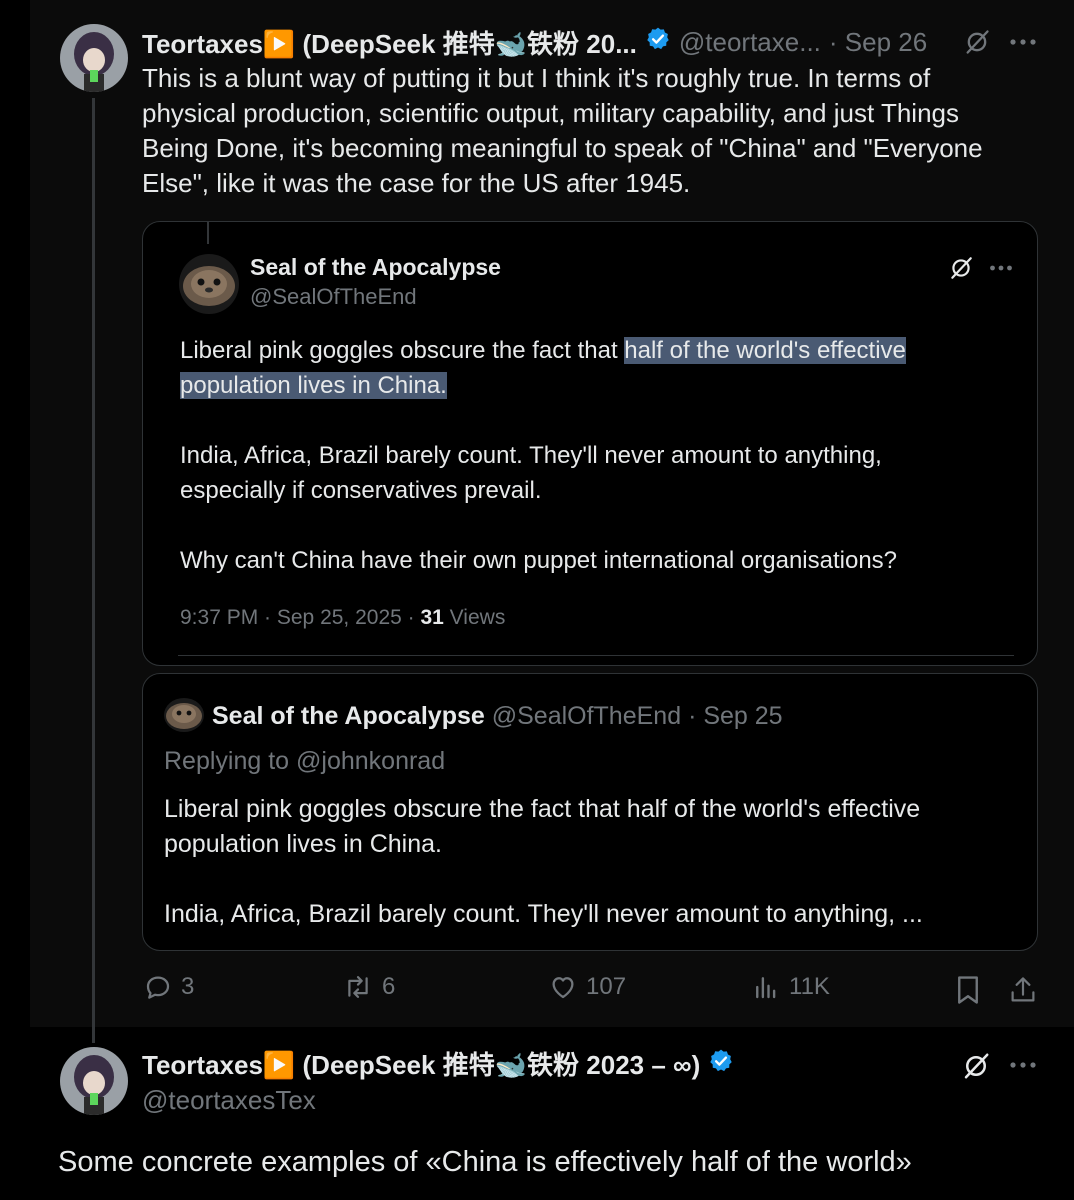 The width and height of the screenshot is (1074, 1200). Describe the element at coordinates (313, 385) in the screenshot. I see `text-selection-highlight: population lives in China.` at that location.